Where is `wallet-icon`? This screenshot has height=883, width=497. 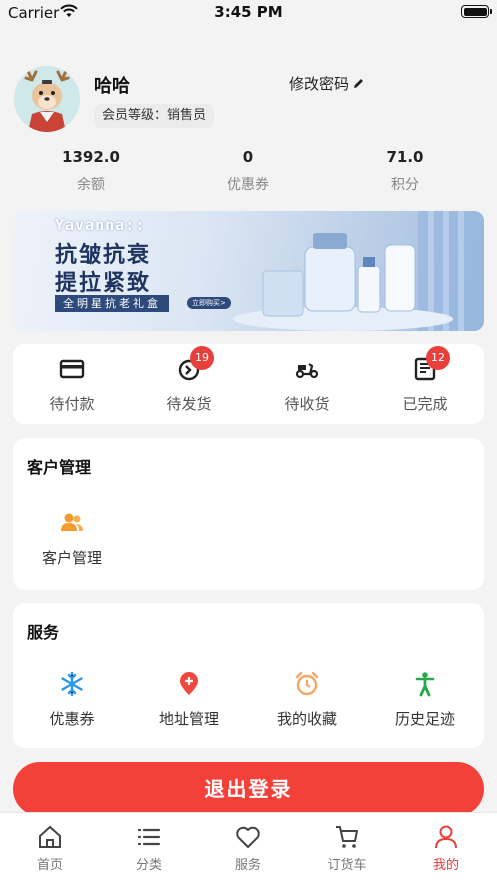
wallet-icon is located at coordinates (72, 369).